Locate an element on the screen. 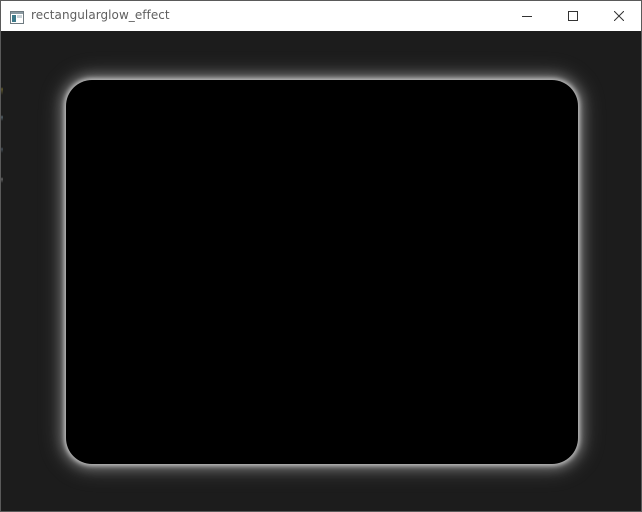 The height and width of the screenshot is (512, 642). minimize-icon is located at coordinates (527, 16).